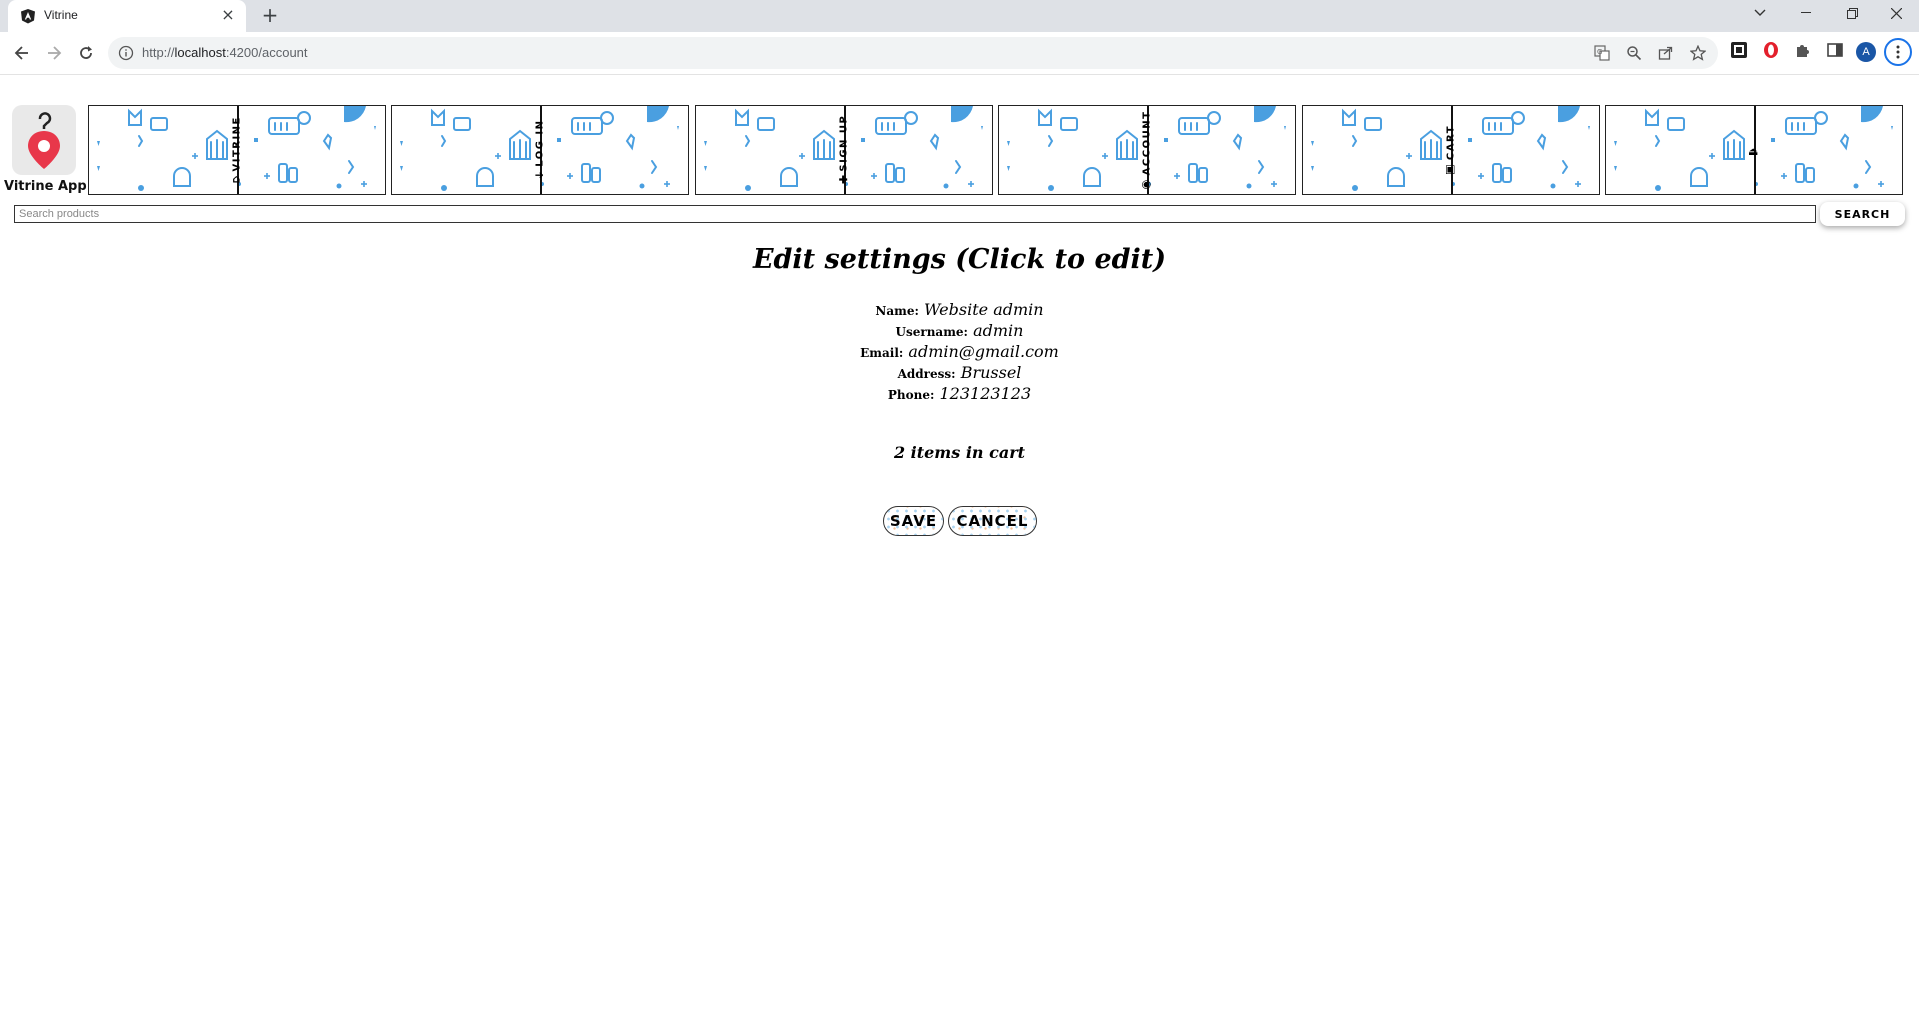  I want to click on address-value: Brussel, so click(991, 372).